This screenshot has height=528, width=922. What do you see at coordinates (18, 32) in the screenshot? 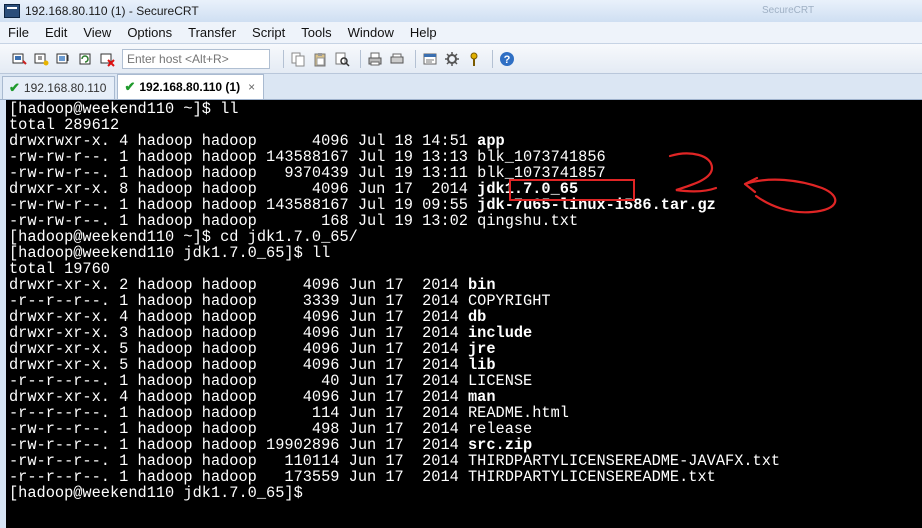
I see `menu-file: File` at bounding box center [18, 32].